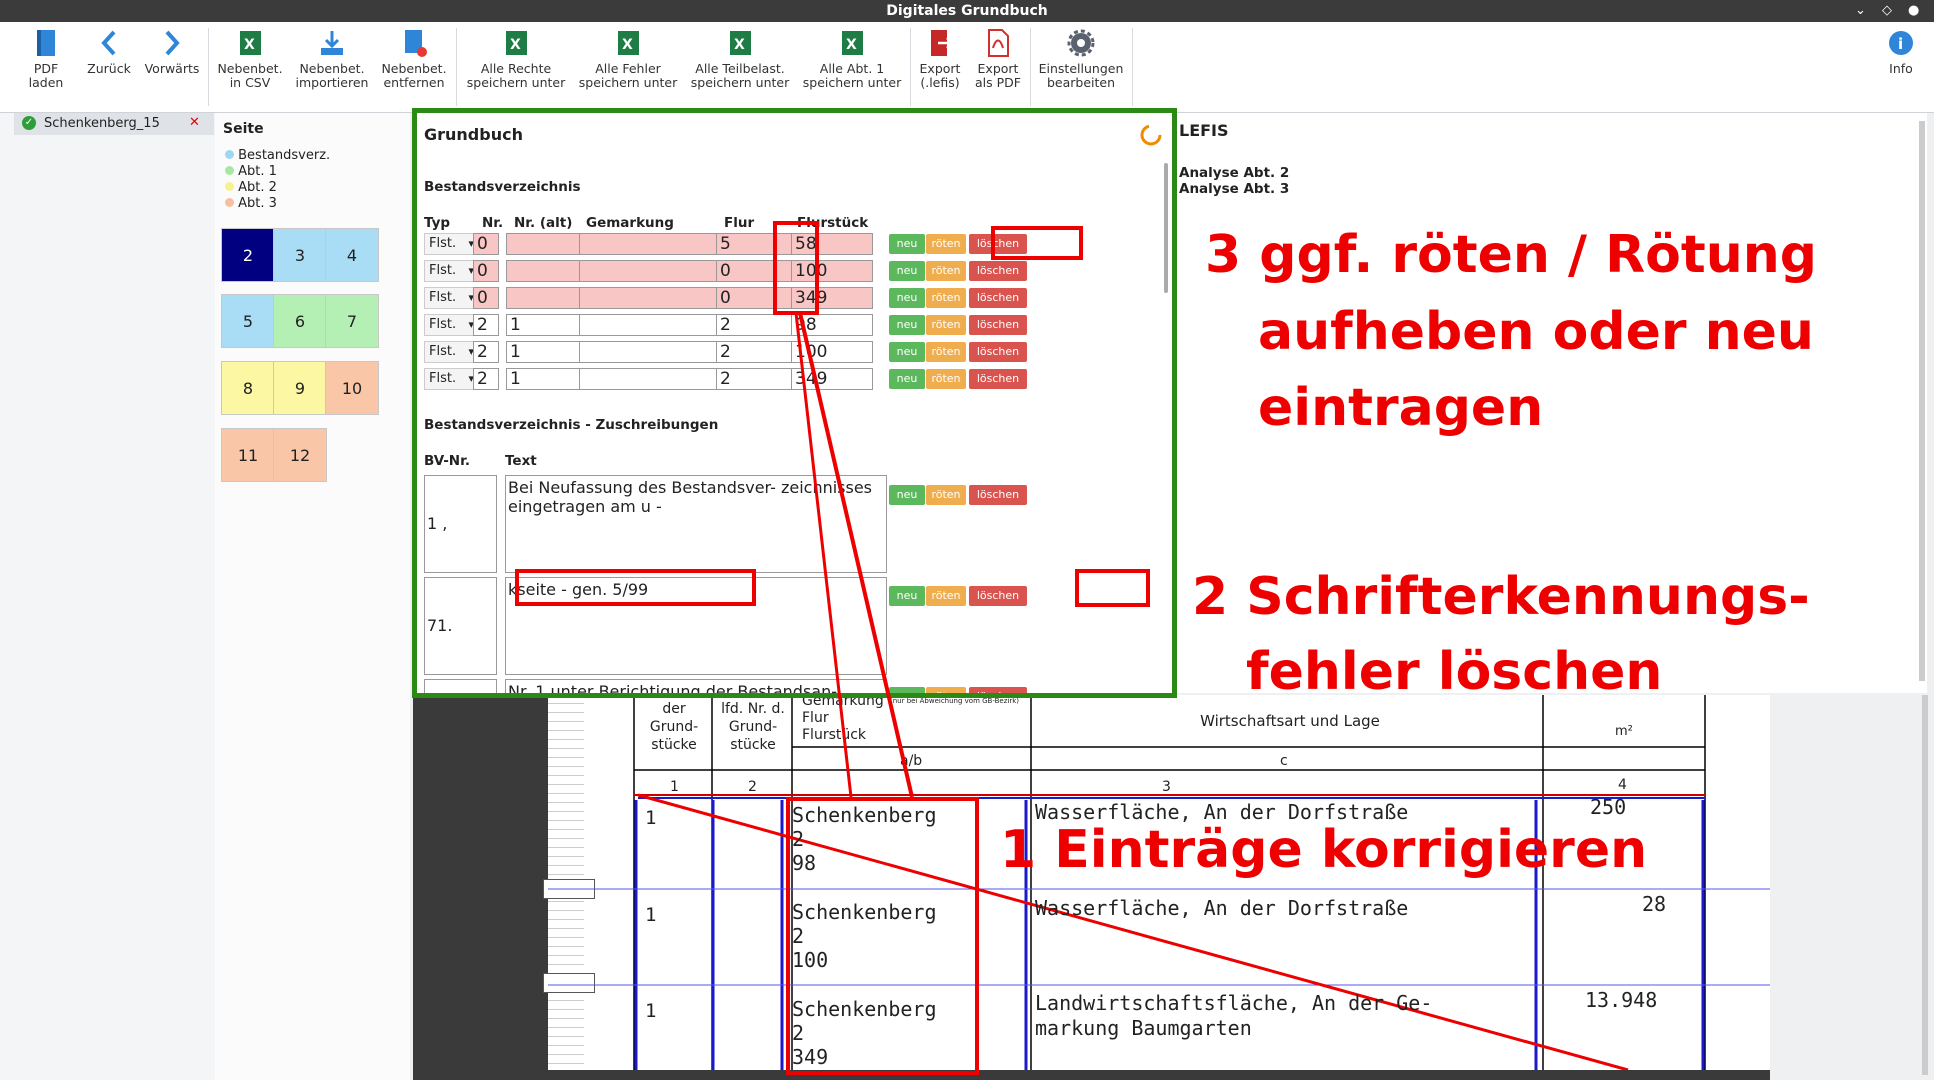  What do you see at coordinates (1501, 597) in the screenshot?
I see `annotation-2-line1: 2 Schrifterkennungs-` at bounding box center [1501, 597].